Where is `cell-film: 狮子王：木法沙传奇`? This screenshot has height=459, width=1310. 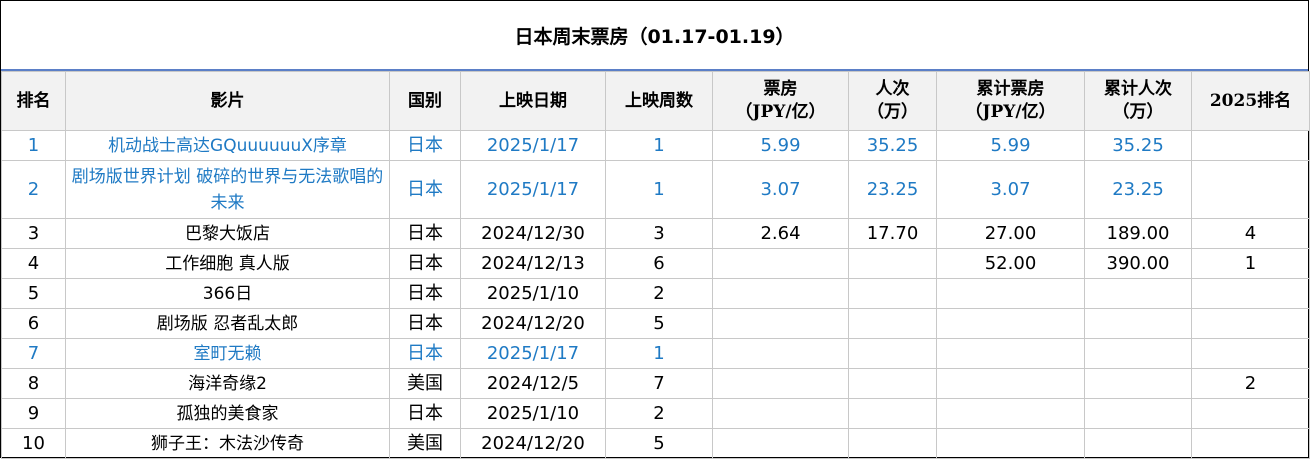 cell-film: 狮子王：木法沙传奇 is located at coordinates (227, 443).